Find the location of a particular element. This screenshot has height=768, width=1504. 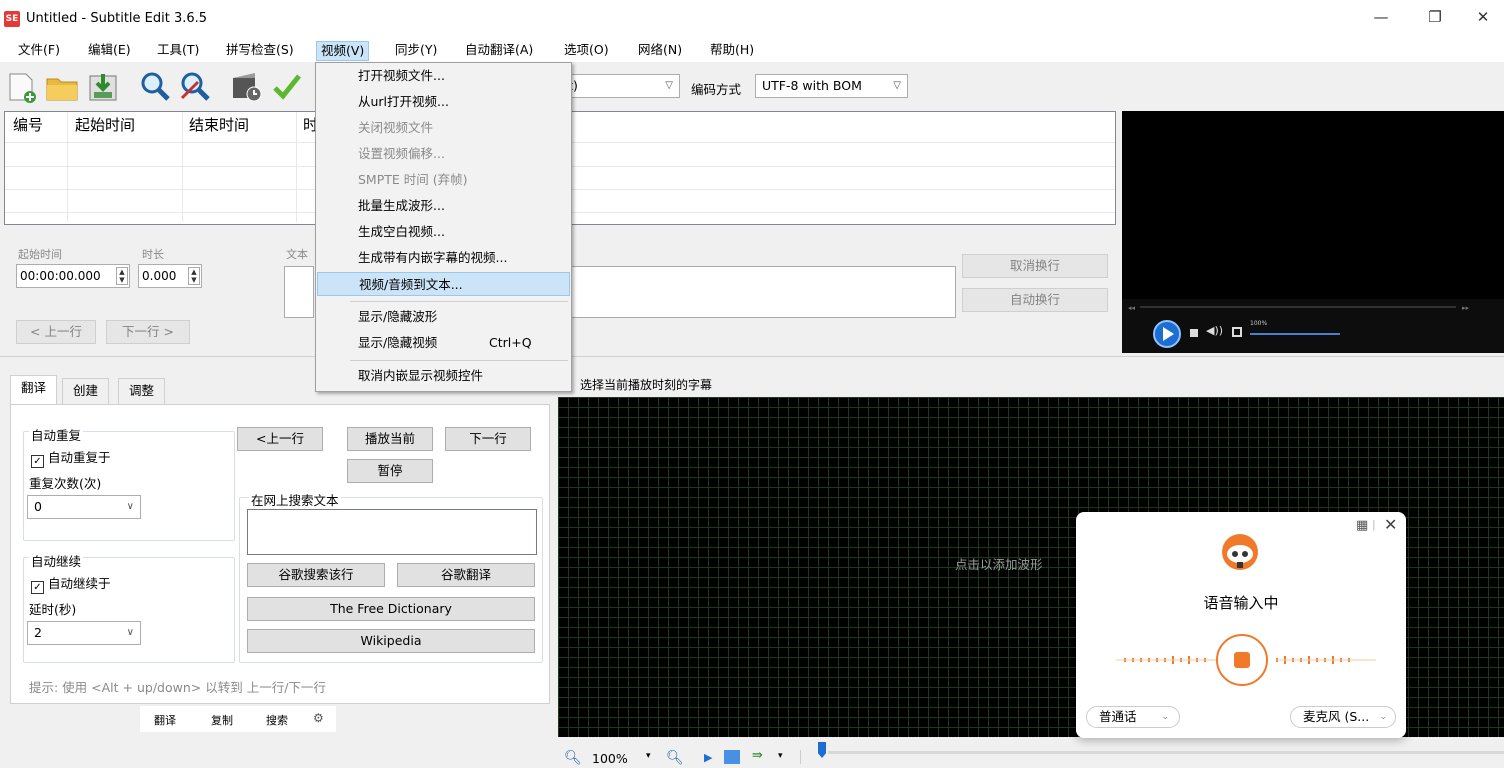

menu-item-smpte: SMPTE 时间 (弃帧) is located at coordinates (443, 180).